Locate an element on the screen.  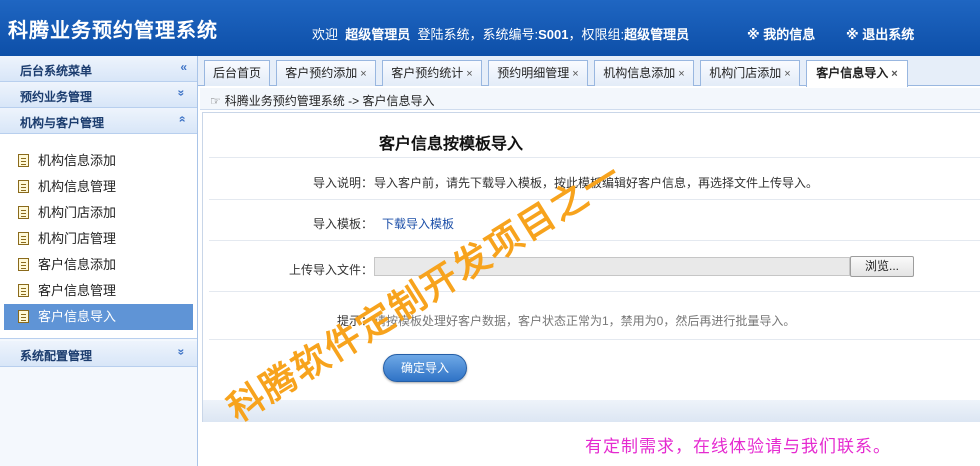
user-group: 超级管理员 is located at coordinates (657, 34).